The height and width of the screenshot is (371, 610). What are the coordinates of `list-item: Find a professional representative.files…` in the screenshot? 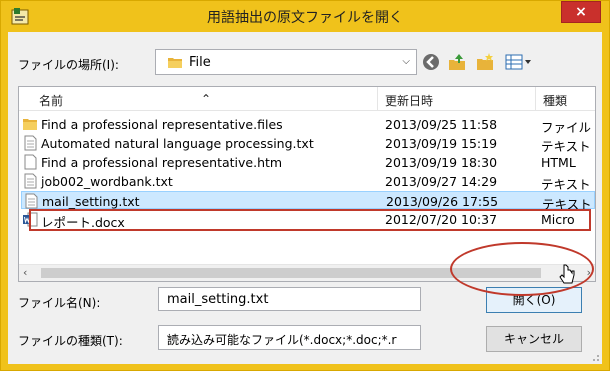 It's located at (308, 125).